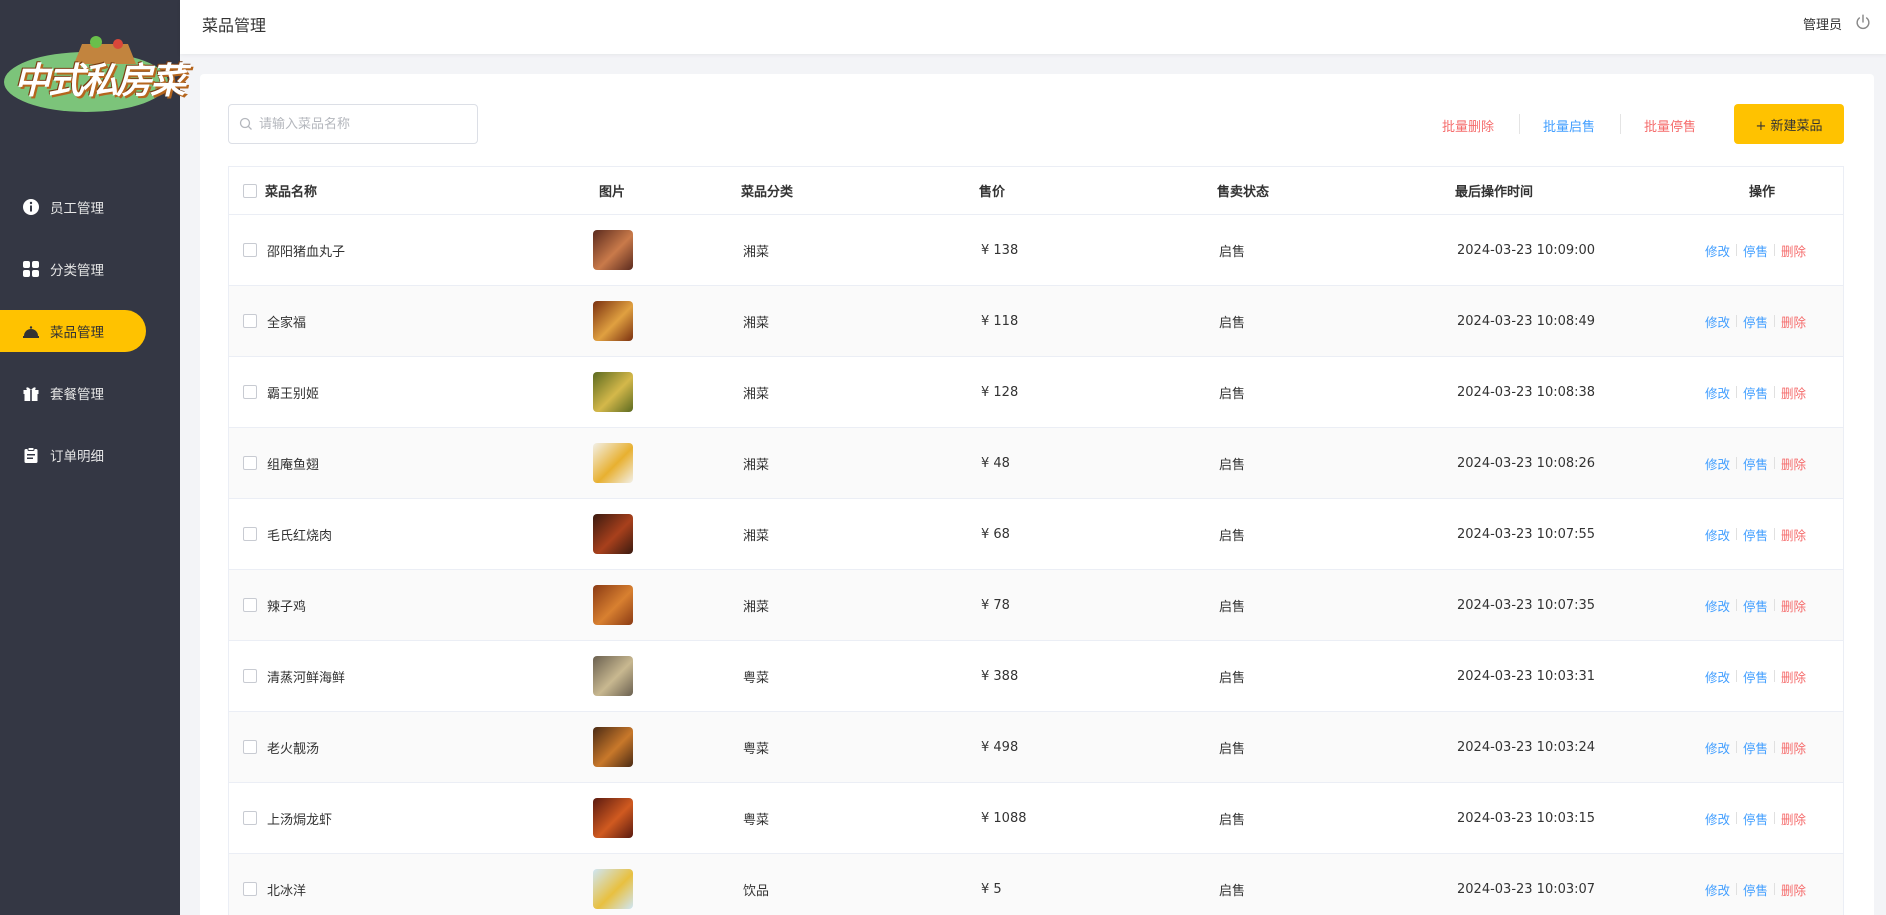 The image size is (1886, 915). I want to click on sidebar-item-4: 套餐管理, so click(90, 393).